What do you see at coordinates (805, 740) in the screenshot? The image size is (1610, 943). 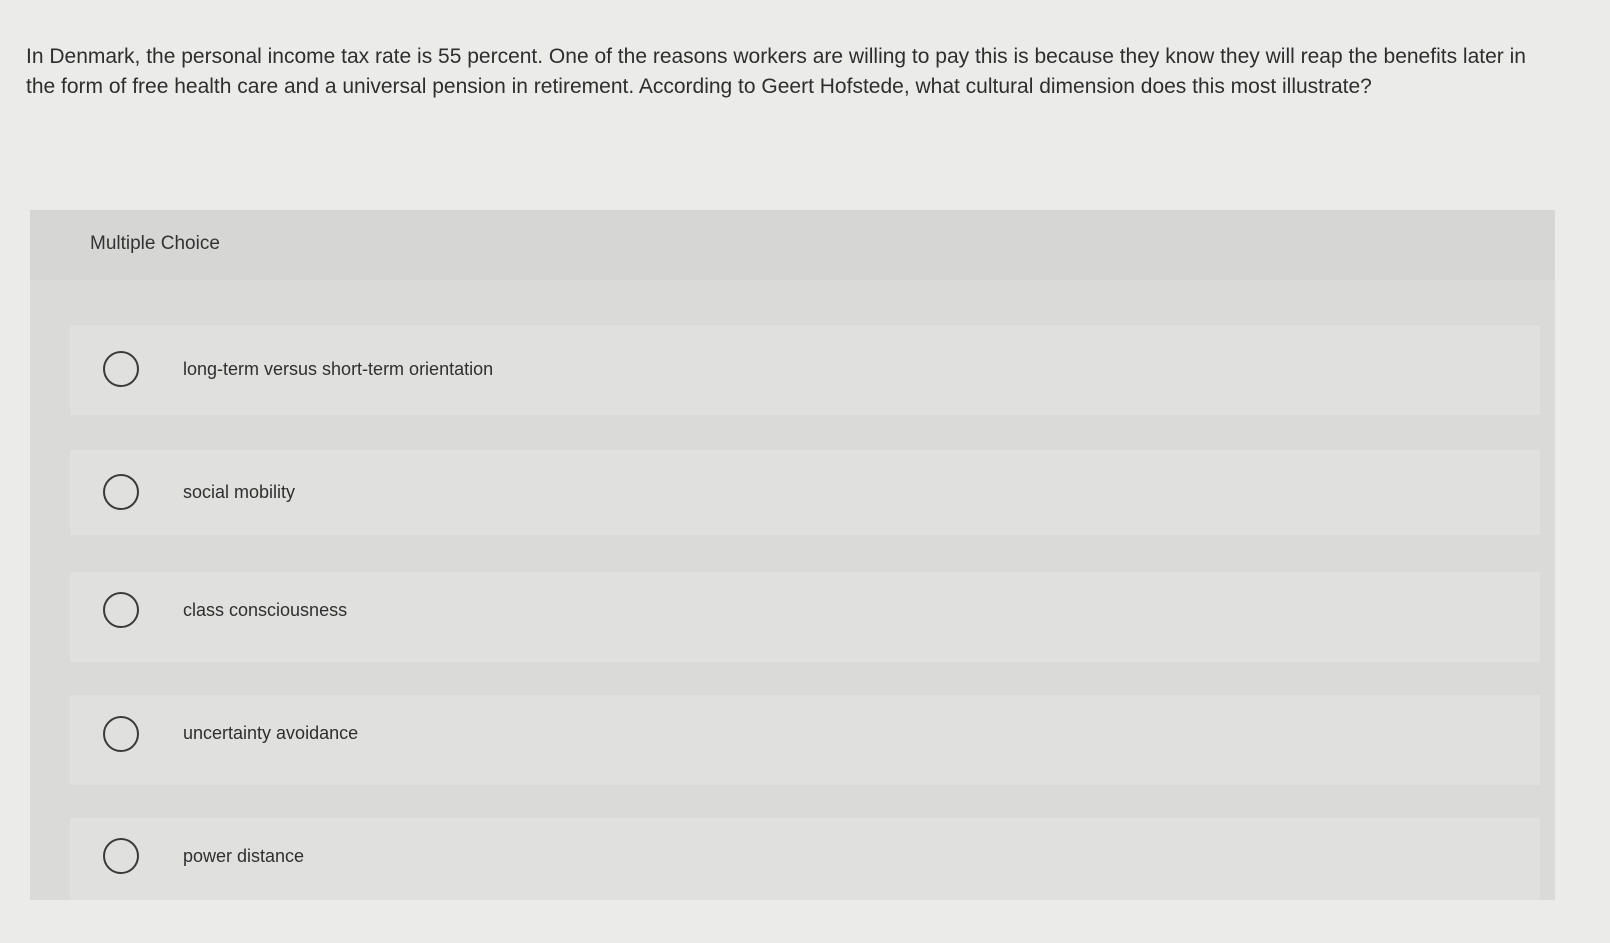 I see `answer-option-4: uncertainty avoidance` at bounding box center [805, 740].